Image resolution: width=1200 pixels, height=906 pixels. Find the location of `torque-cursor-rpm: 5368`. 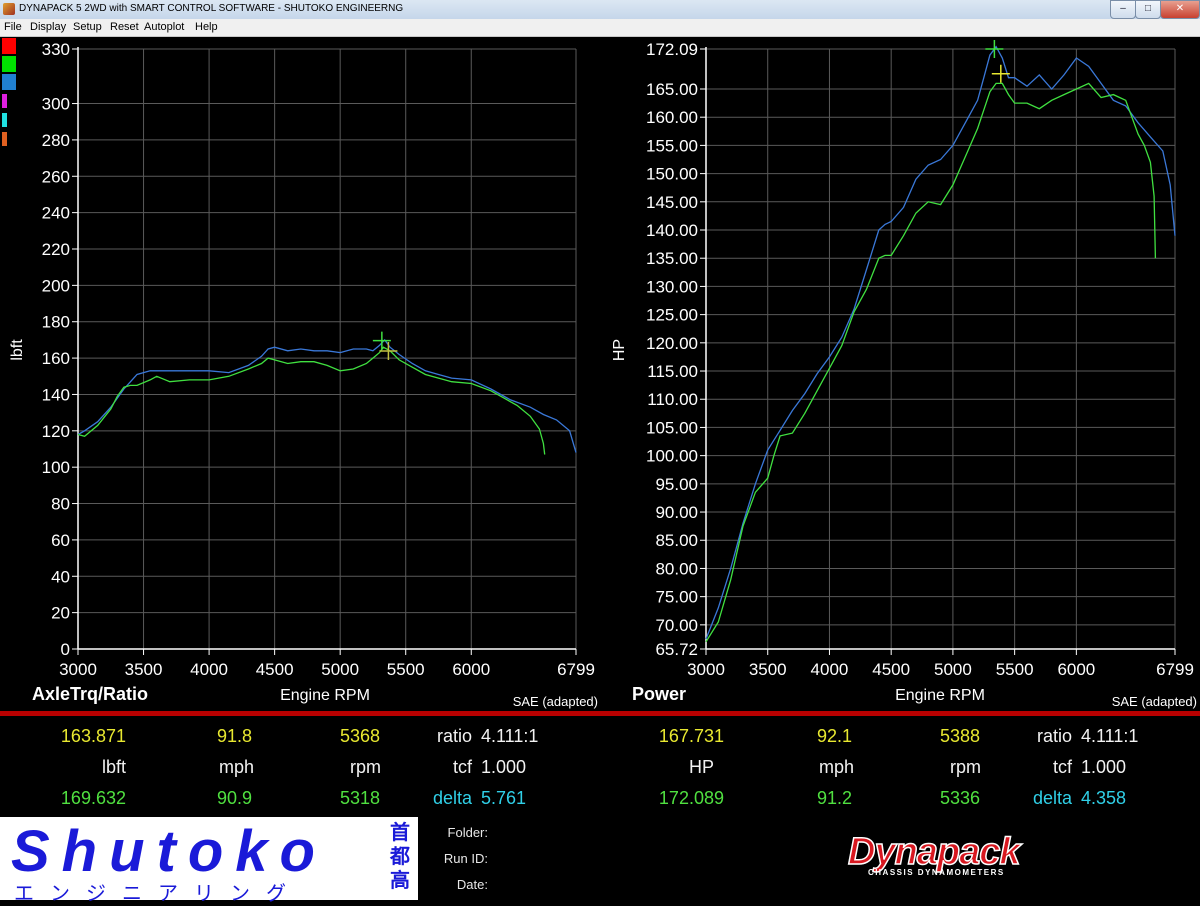

torque-cursor-rpm: 5368 is located at coordinates (359, 736).